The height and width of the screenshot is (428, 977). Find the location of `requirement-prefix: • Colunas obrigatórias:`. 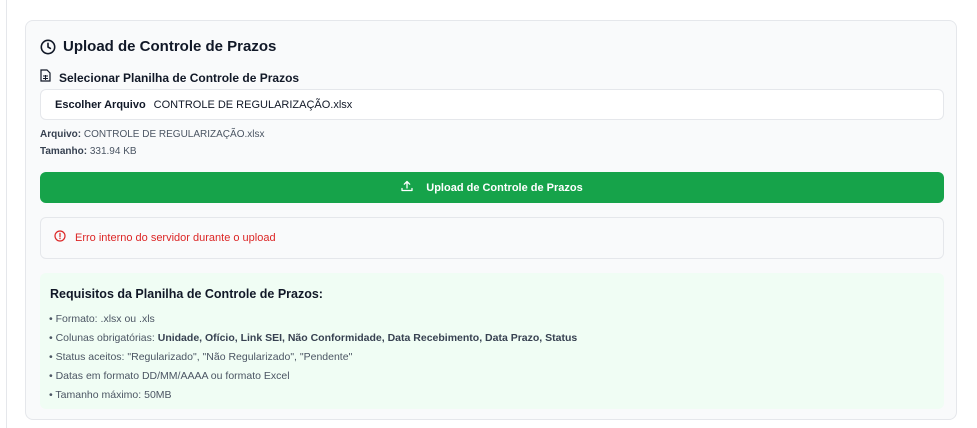

requirement-prefix: • Colunas obrigatórias: is located at coordinates (103, 338).